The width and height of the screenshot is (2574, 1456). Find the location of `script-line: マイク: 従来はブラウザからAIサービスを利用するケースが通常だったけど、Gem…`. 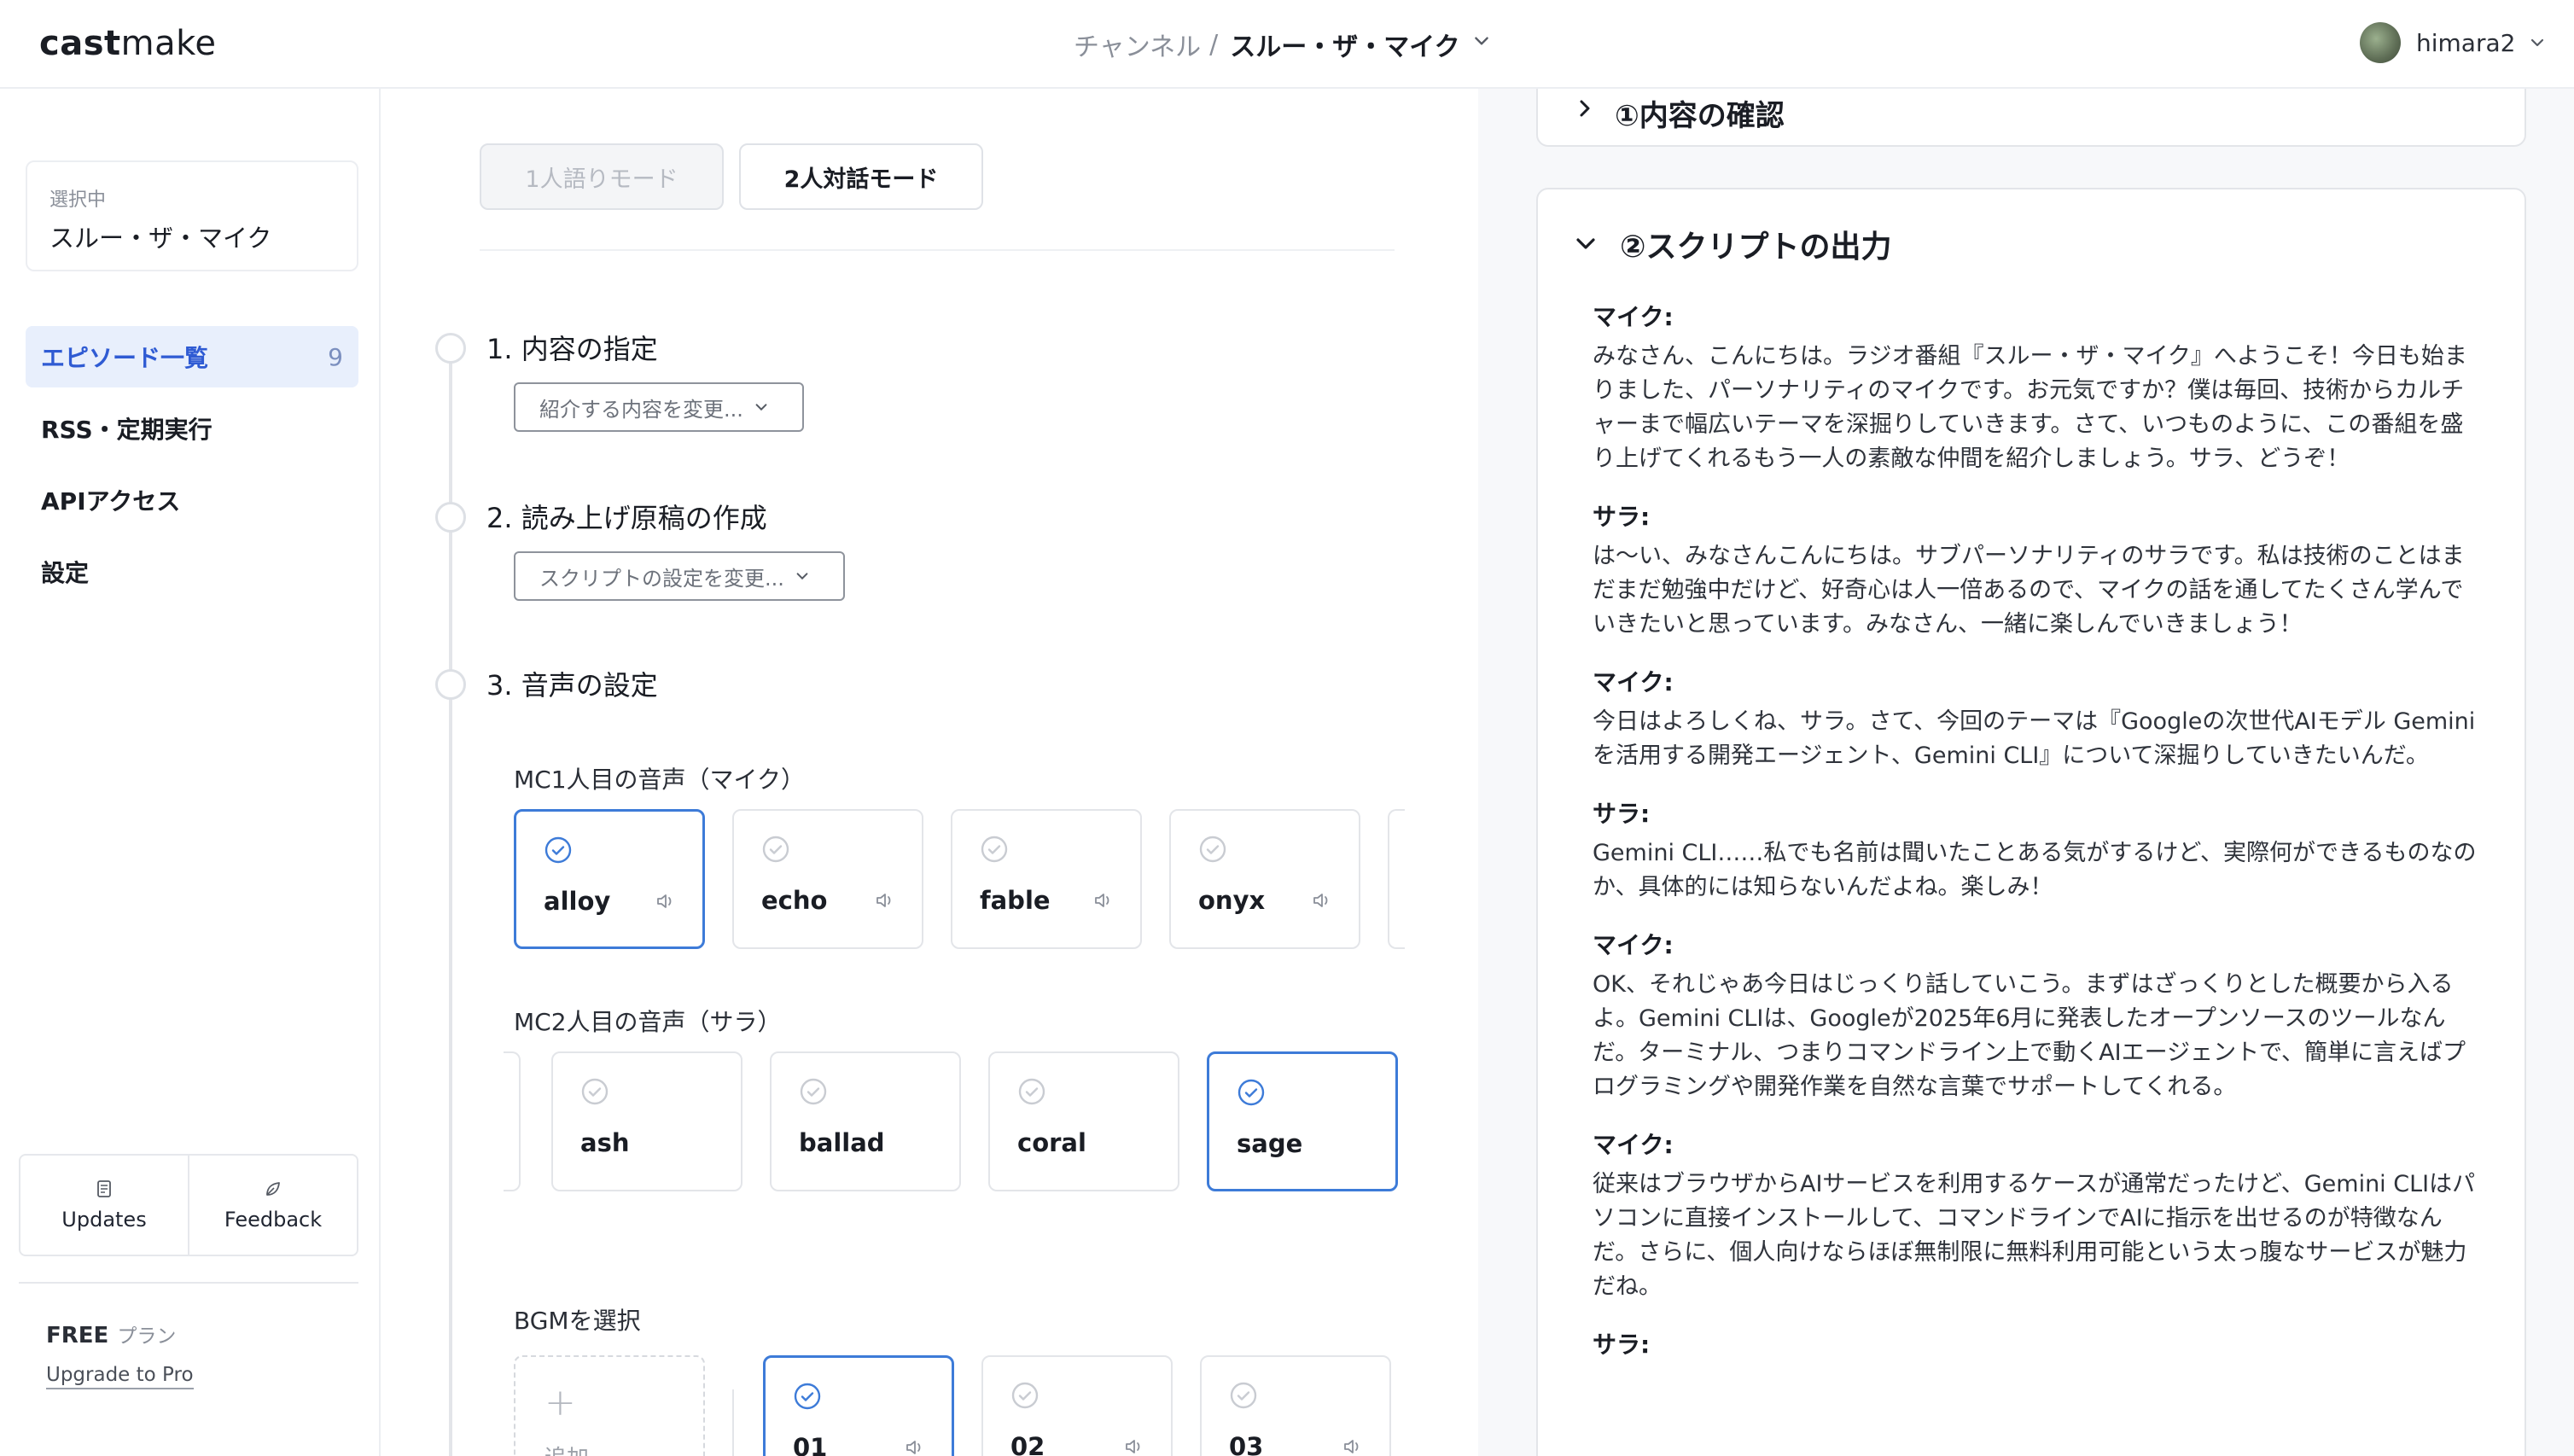

script-line: マイク: 従来はブラウザからAIサービスを利用するケースが通常だったけど、Gem… is located at coordinates (2036, 1215).